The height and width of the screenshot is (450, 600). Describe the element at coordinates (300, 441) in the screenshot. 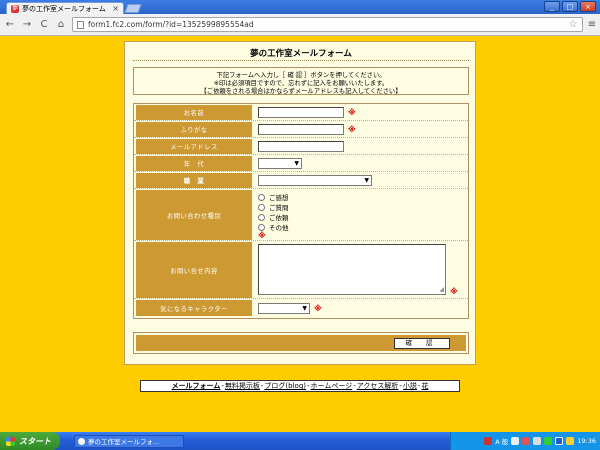

I see `taskbar: スタート 夢の工作室メールフォ... A 般 19:36` at that location.